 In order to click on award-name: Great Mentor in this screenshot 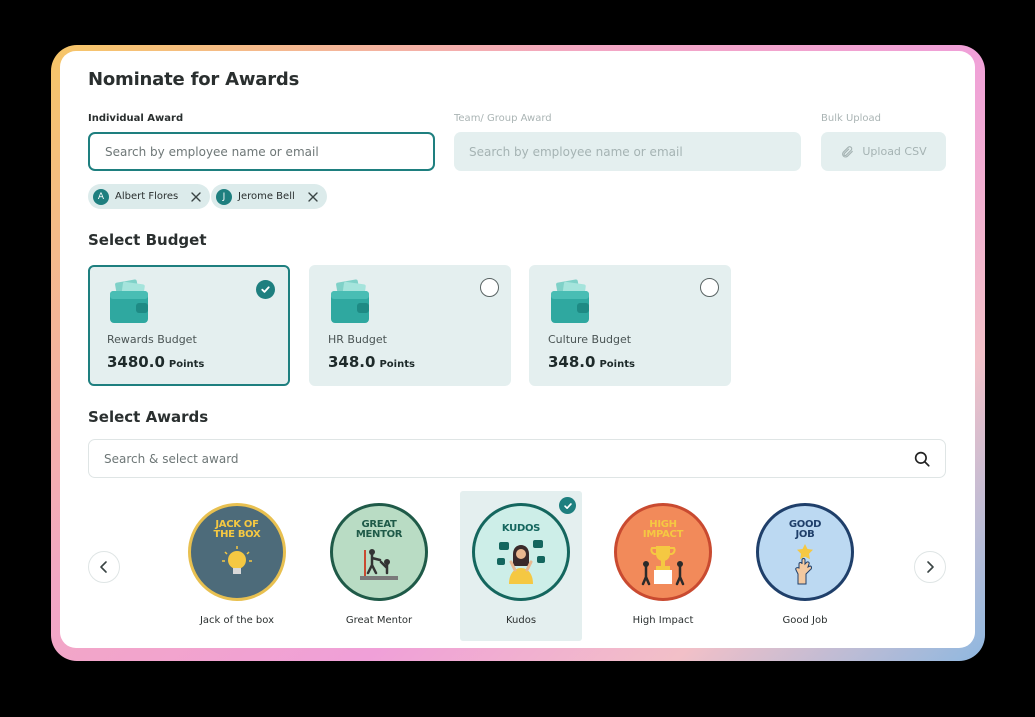, I will do `click(379, 620)`.